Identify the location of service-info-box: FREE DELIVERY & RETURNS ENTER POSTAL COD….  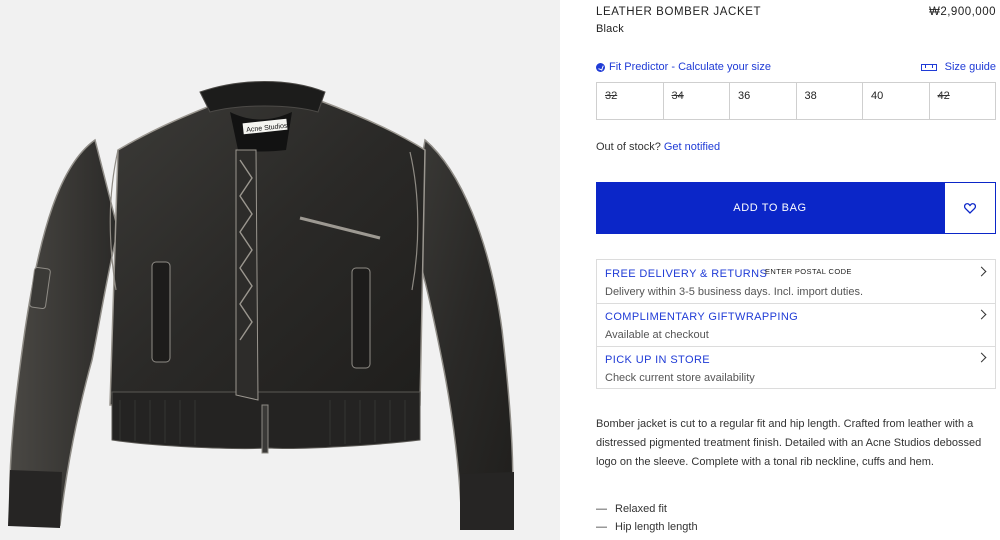
(796, 324).